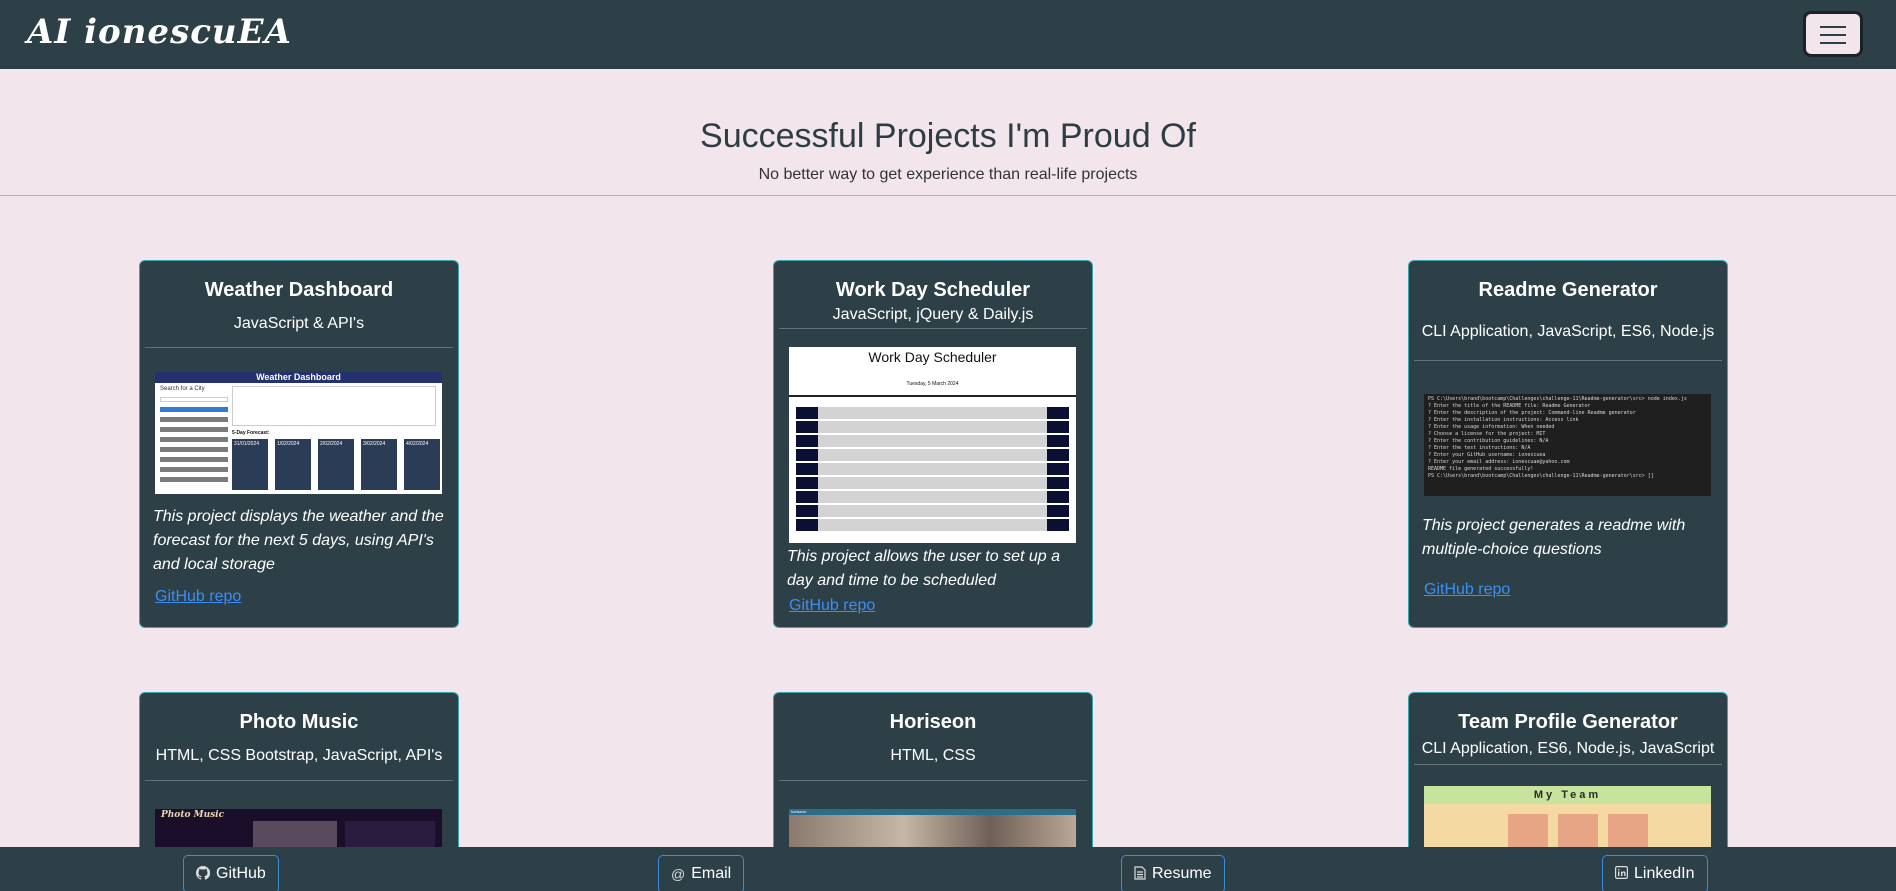 The width and height of the screenshot is (1896, 891). Describe the element at coordinates (299, 755) in the screenshot. I see `project-tech: HTML, CSS Bootstrap, JavaScript, API's` at that location.